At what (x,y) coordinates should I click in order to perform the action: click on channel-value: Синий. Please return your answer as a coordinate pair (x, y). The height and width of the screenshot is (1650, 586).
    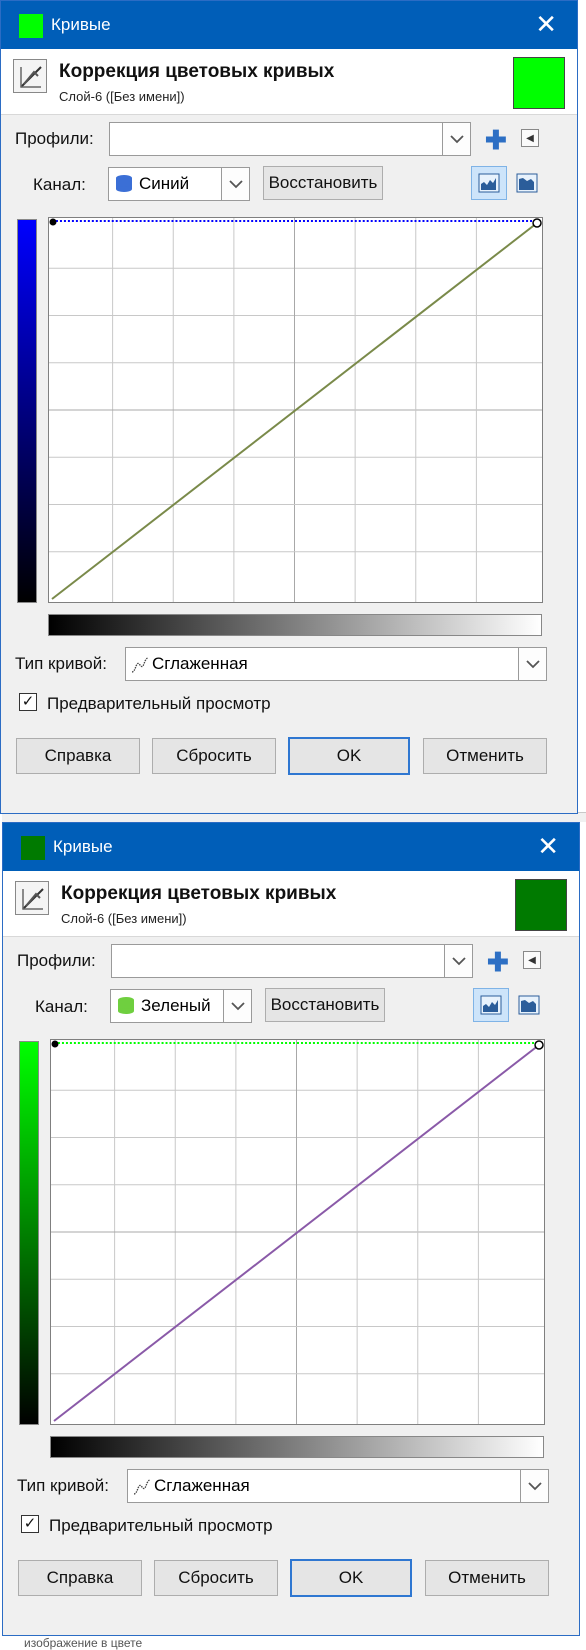
    Looking at the image, I should click on (164, 183).